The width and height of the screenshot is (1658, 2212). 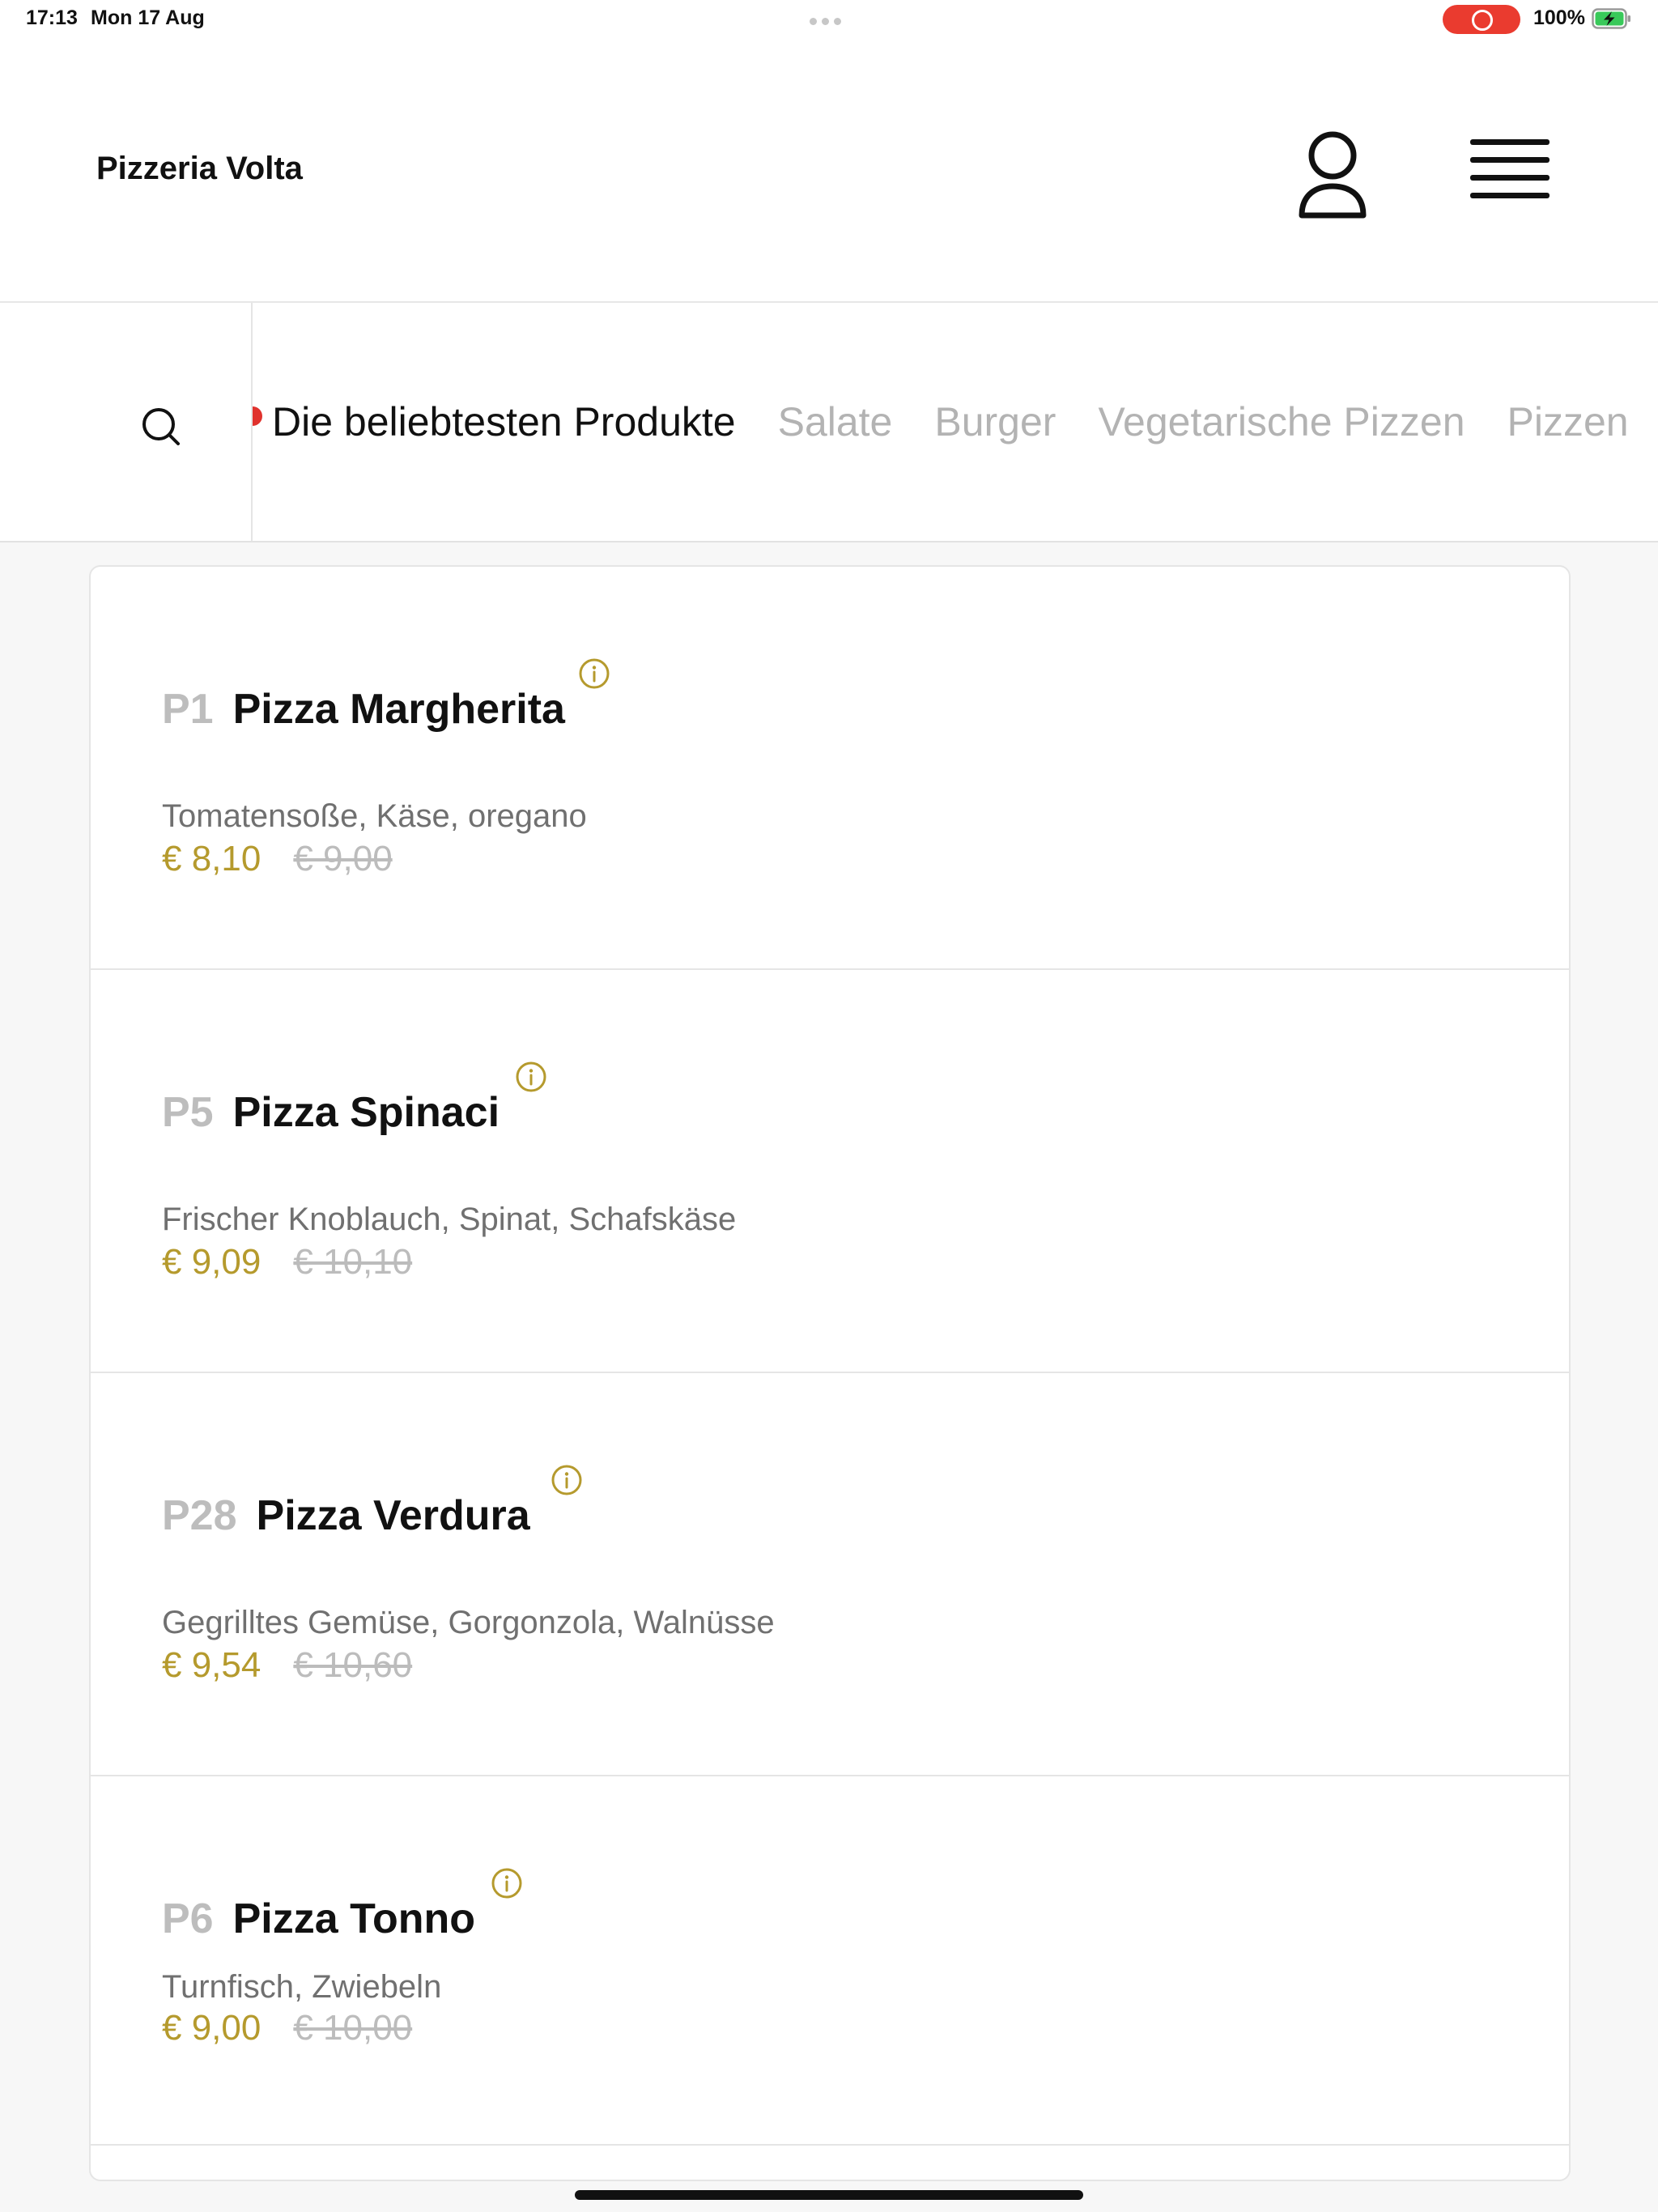 I want to click on product-name: Pizza Spinaci, so click(x=366, y=1112).